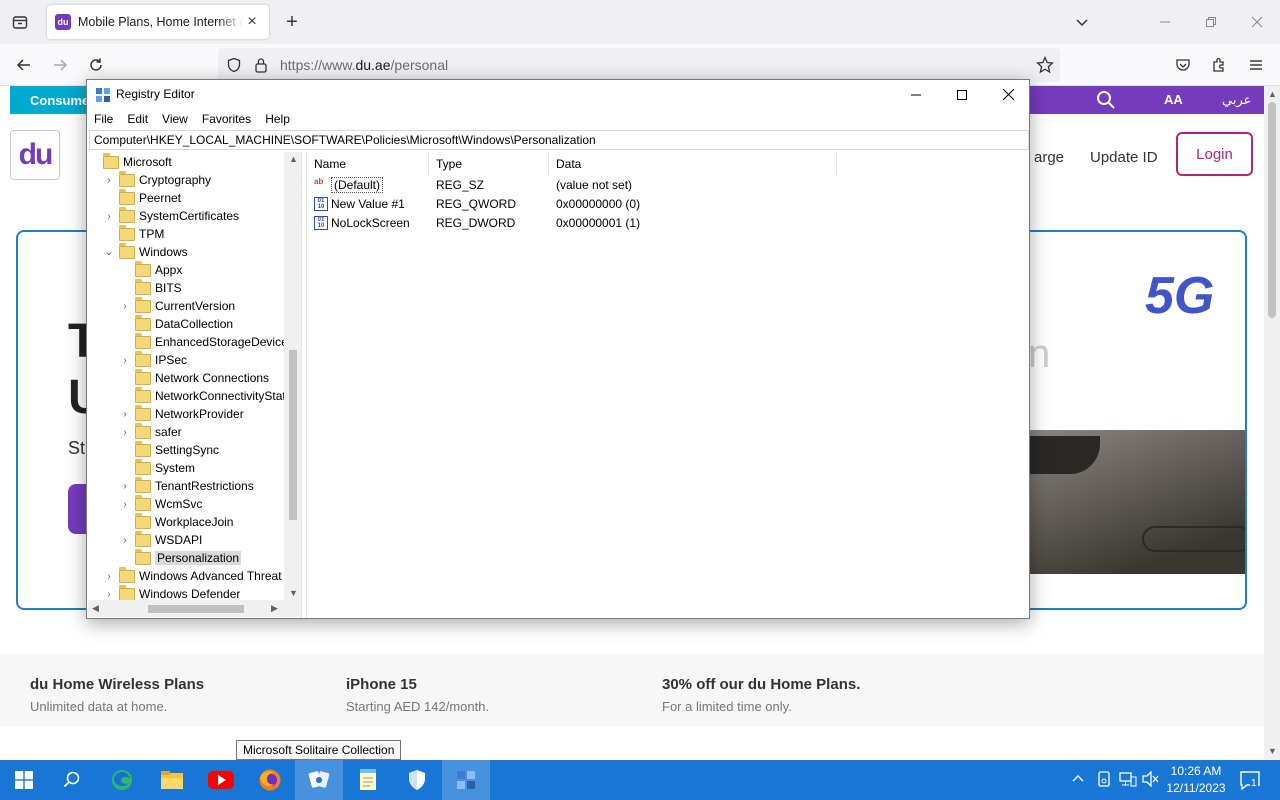 Image resolution: width=1280 pixels, height=800 pixels. Describe the element at coordinates (172, 780) in the screenshot. I see `file-explorer-icon` at that location.